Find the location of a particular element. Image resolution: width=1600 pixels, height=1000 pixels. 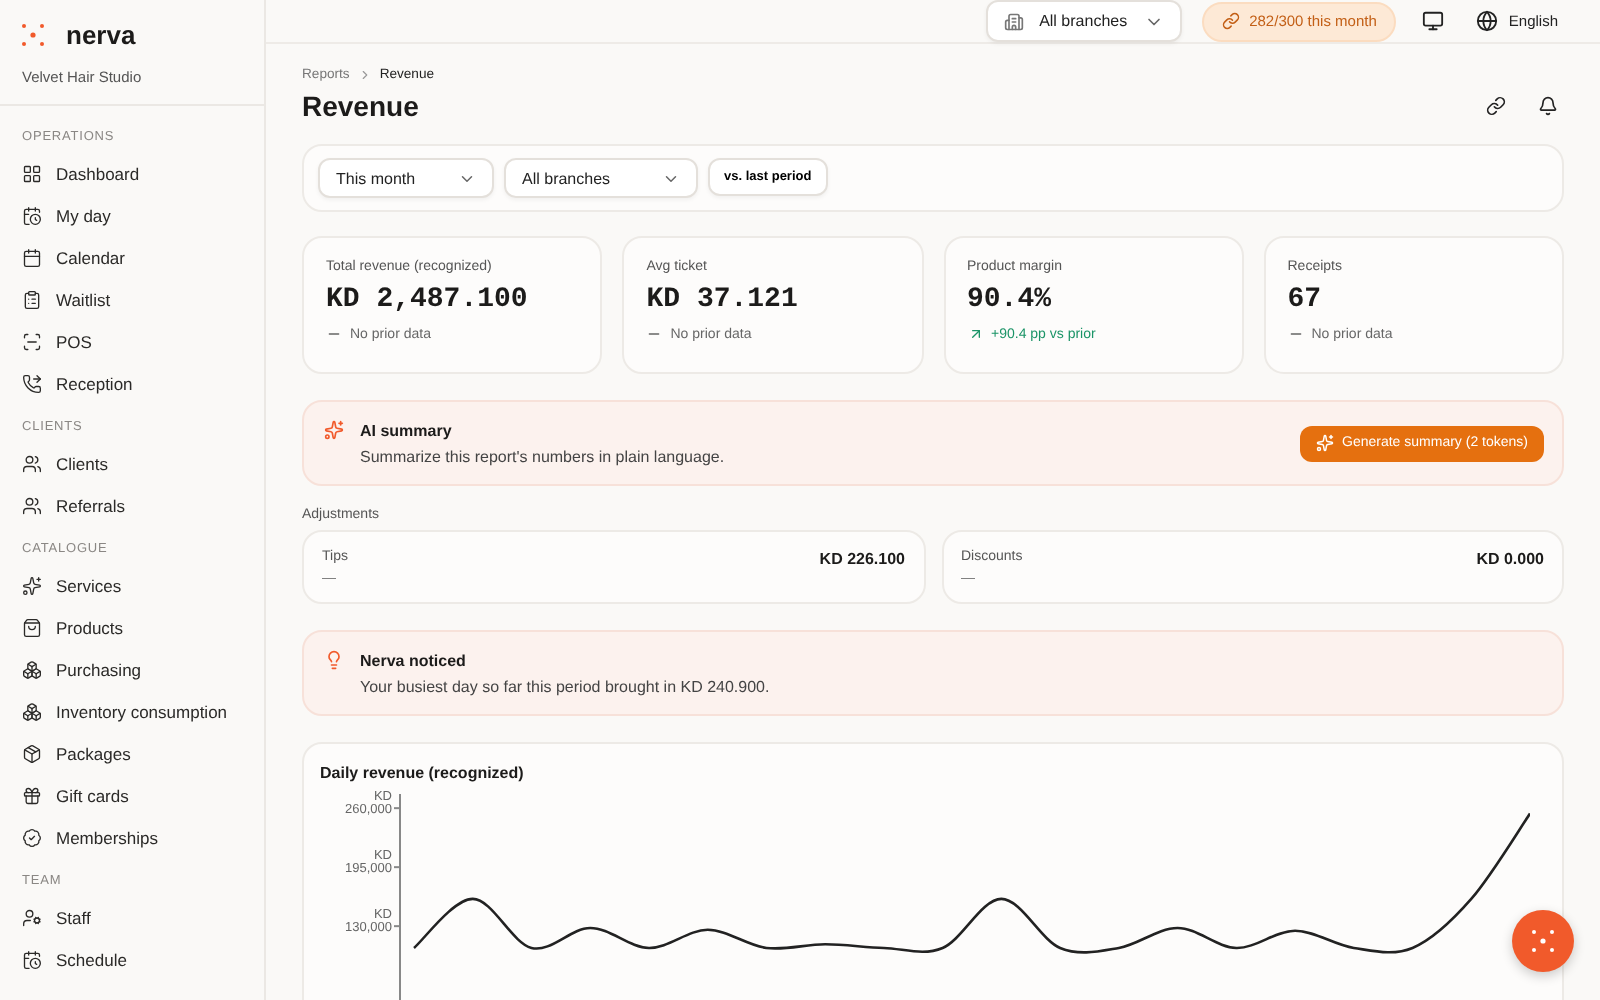

nav-item: Inventory consumption is located at coordinates (132, 711).